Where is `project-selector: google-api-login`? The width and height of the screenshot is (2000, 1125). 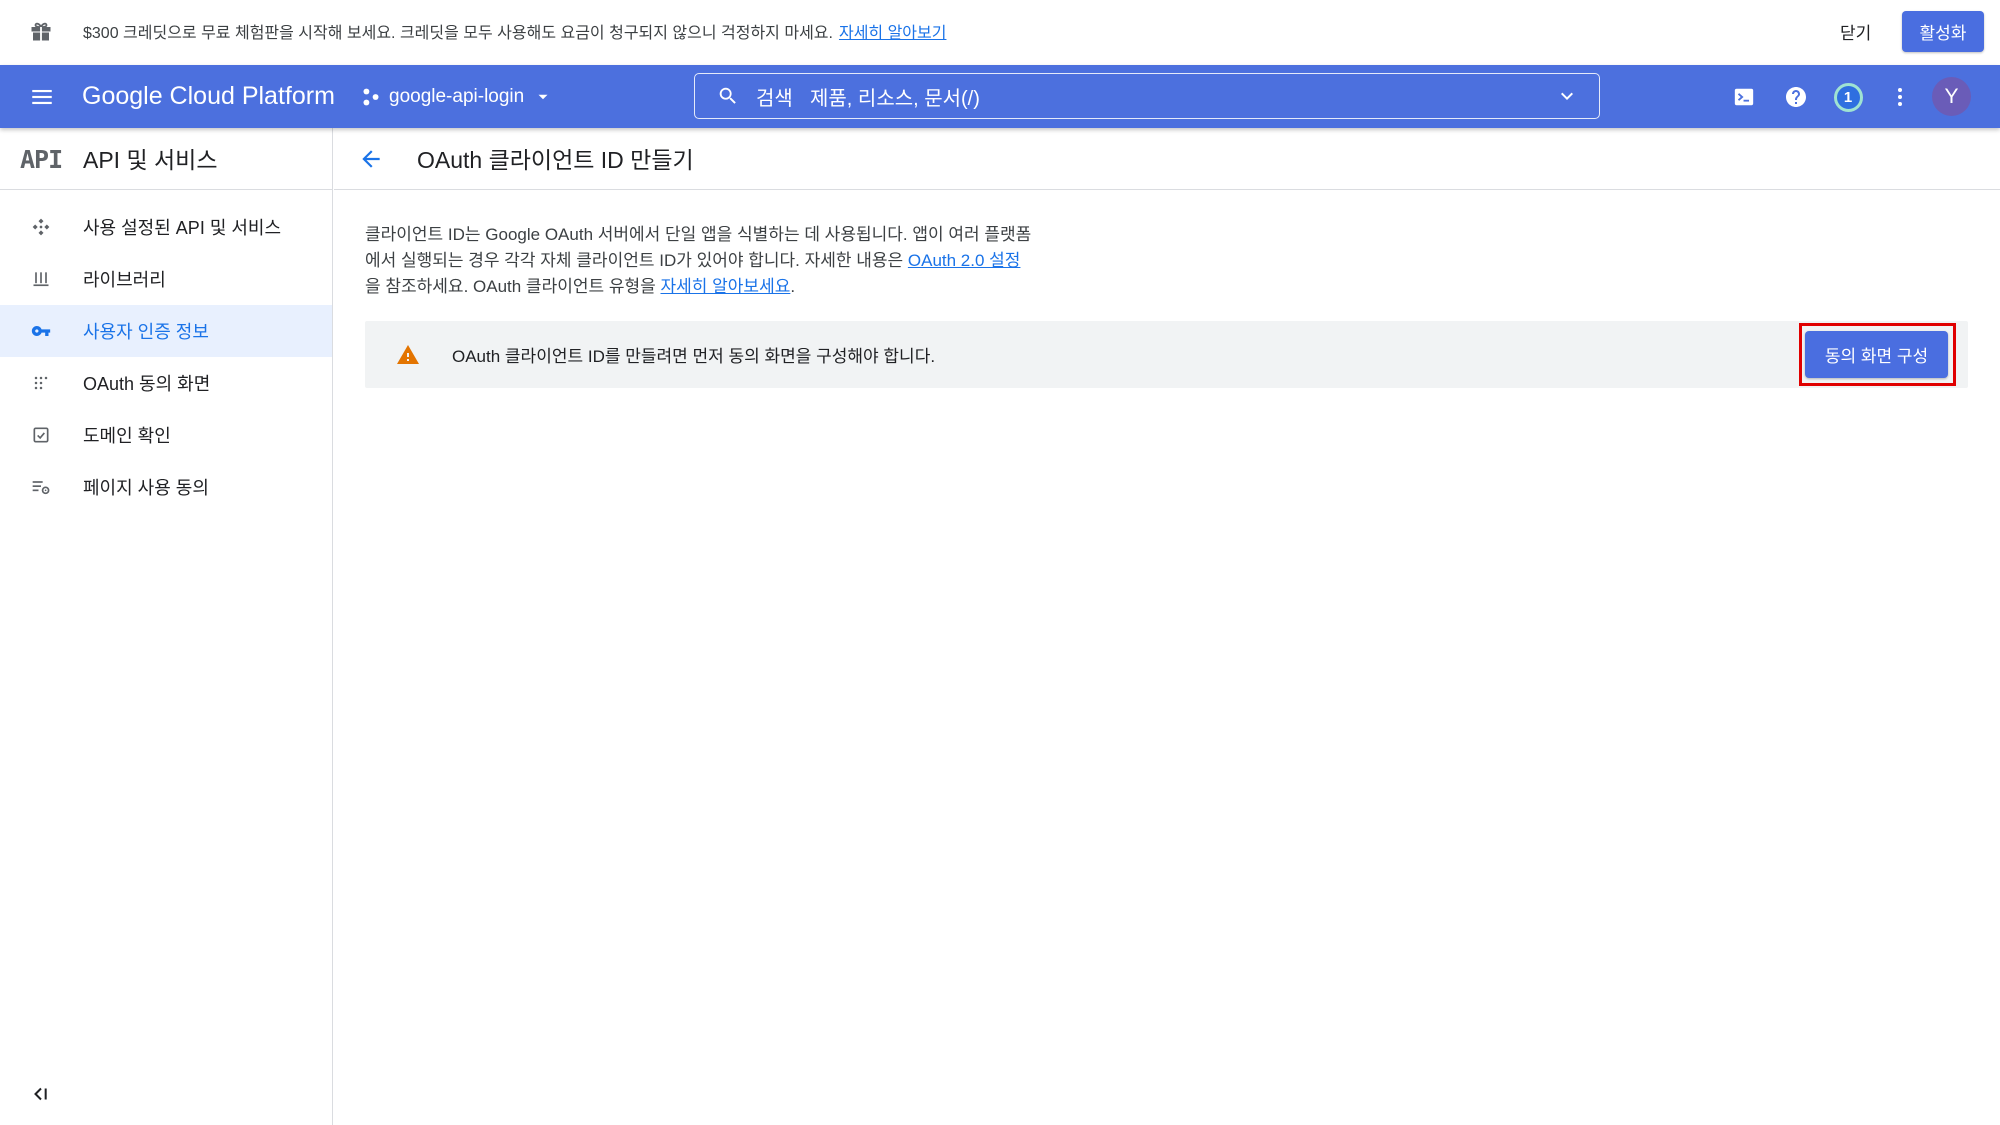
project-selector: google-api-login is located at coordinates (456, 96).